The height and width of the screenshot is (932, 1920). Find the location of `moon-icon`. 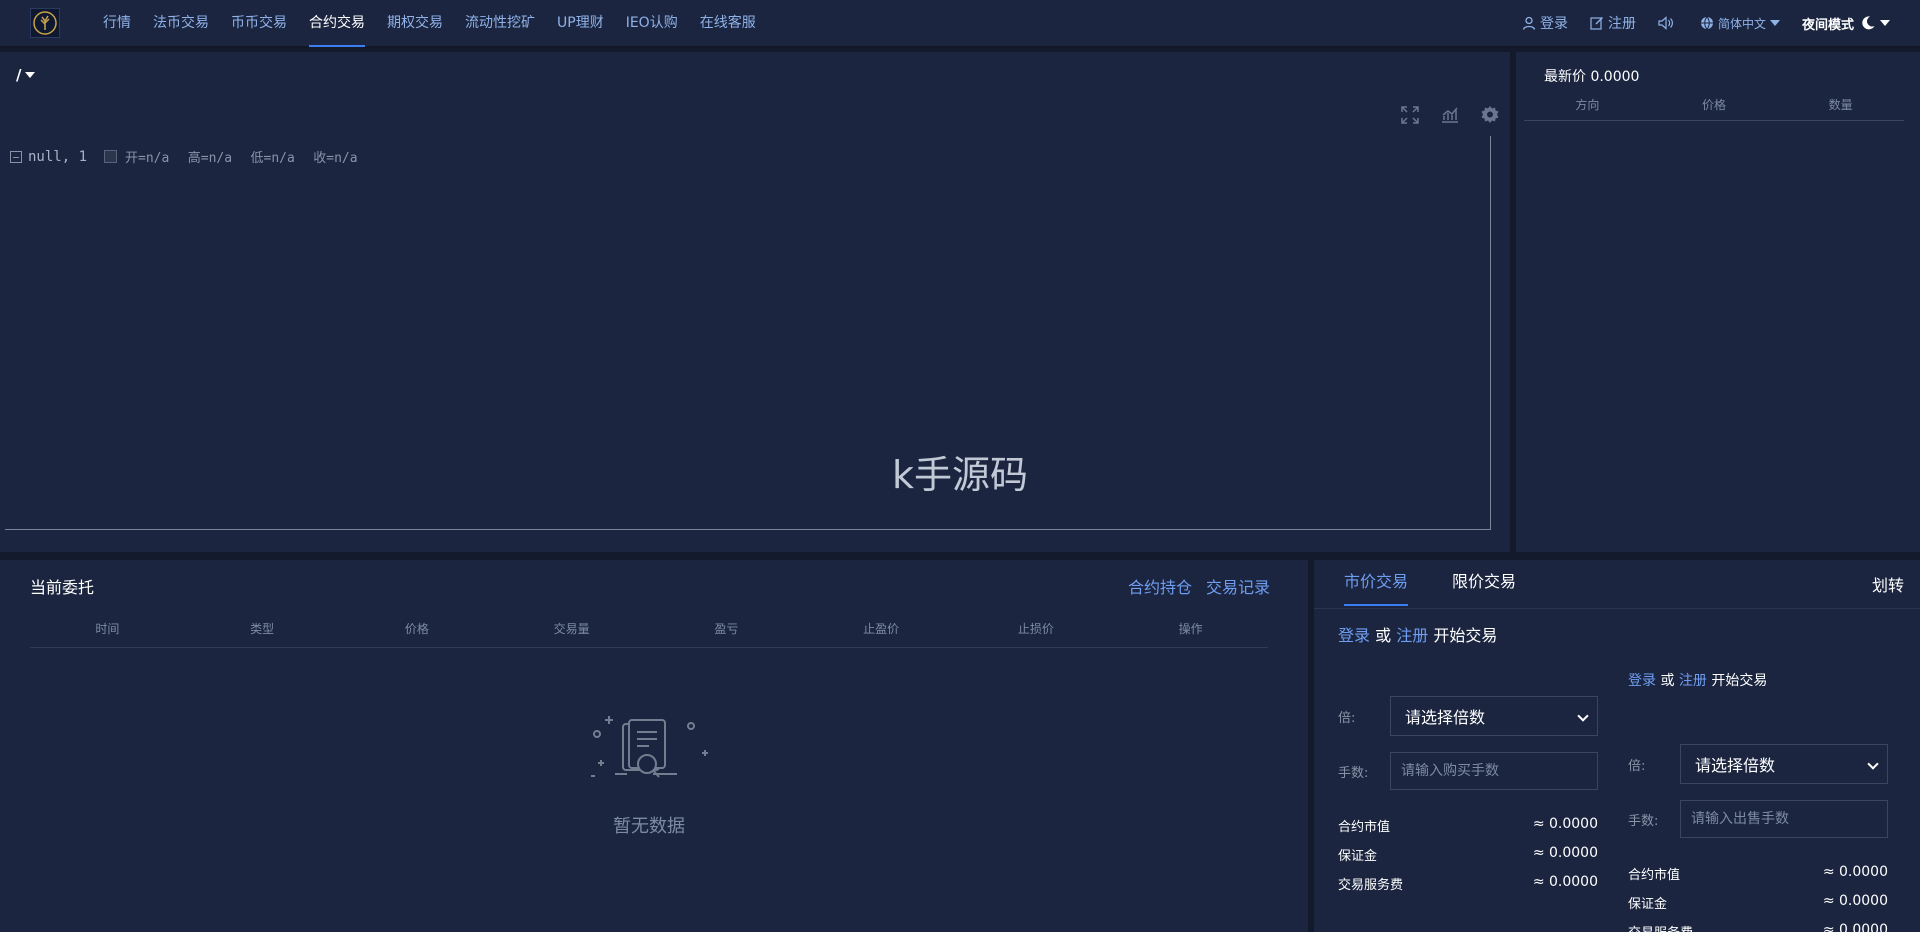

moon-icon is located at coordinates (1868, 23).